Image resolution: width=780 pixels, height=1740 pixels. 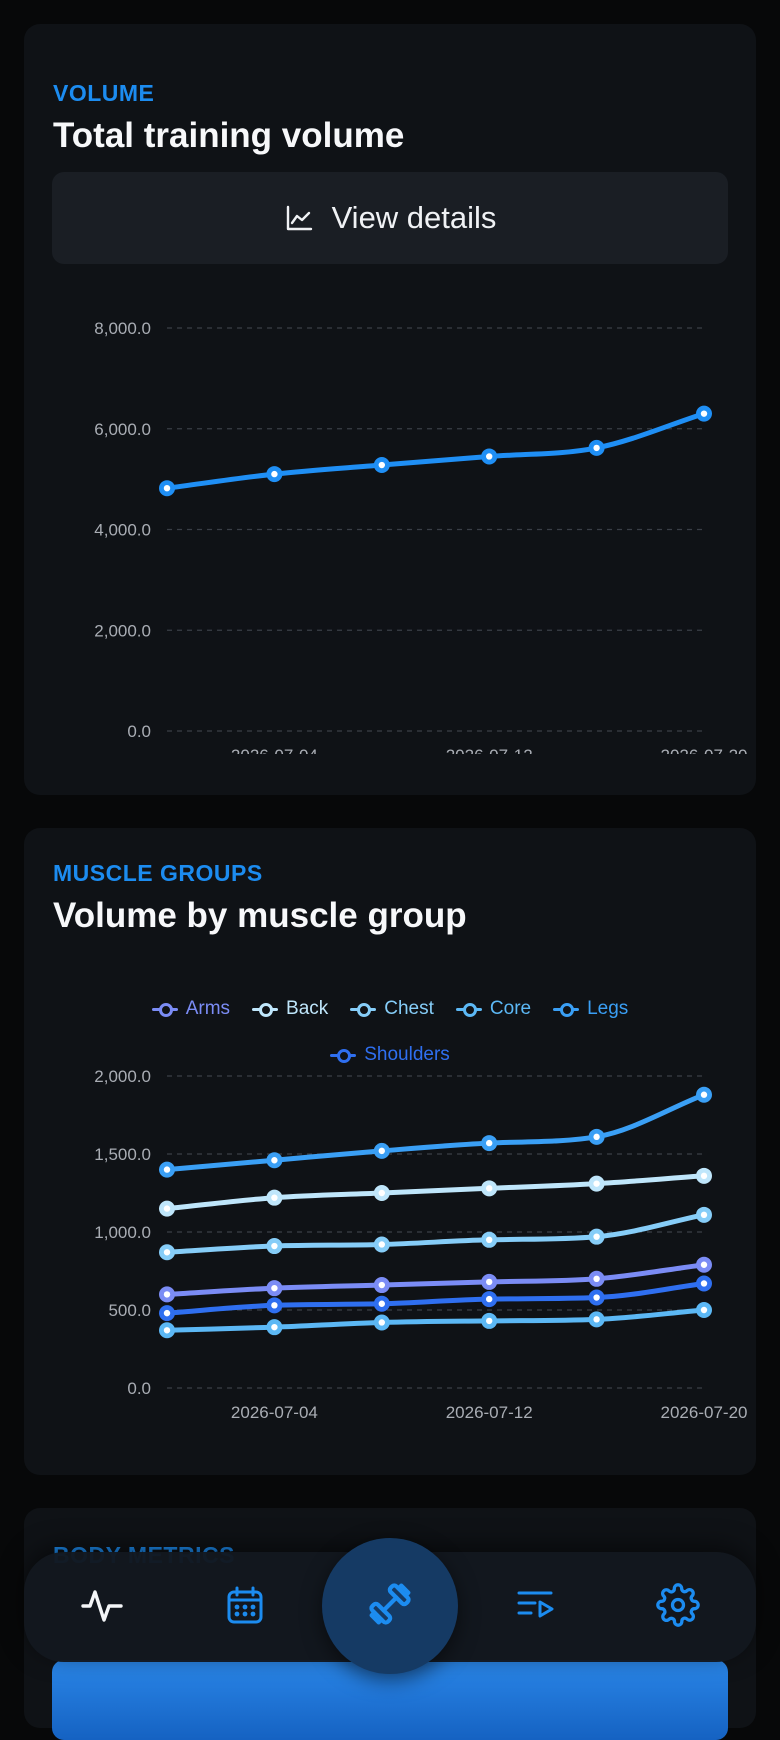 I want to click on nav-workout, so click(x=390, y=1606).